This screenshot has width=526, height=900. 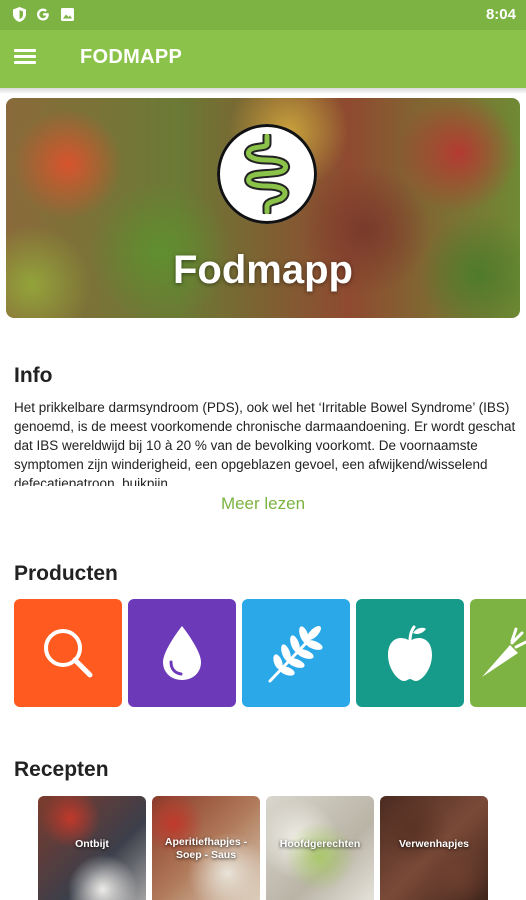 I want to click on recipe-label: Ontbijt, so click(x=92, y=844).